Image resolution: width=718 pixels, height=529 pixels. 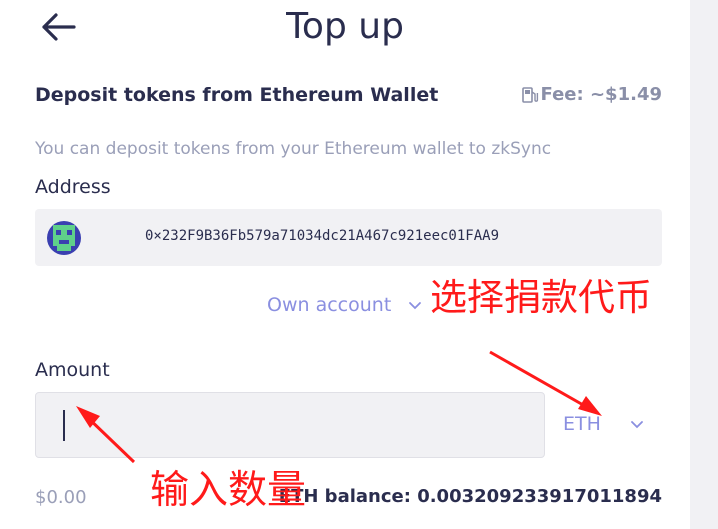 What do you see at coordinates (237, 95) in the screenshot?
I see `deposit-heading: Deposit tokens from Ethereum Wallet` at bounding box center [237, 95].